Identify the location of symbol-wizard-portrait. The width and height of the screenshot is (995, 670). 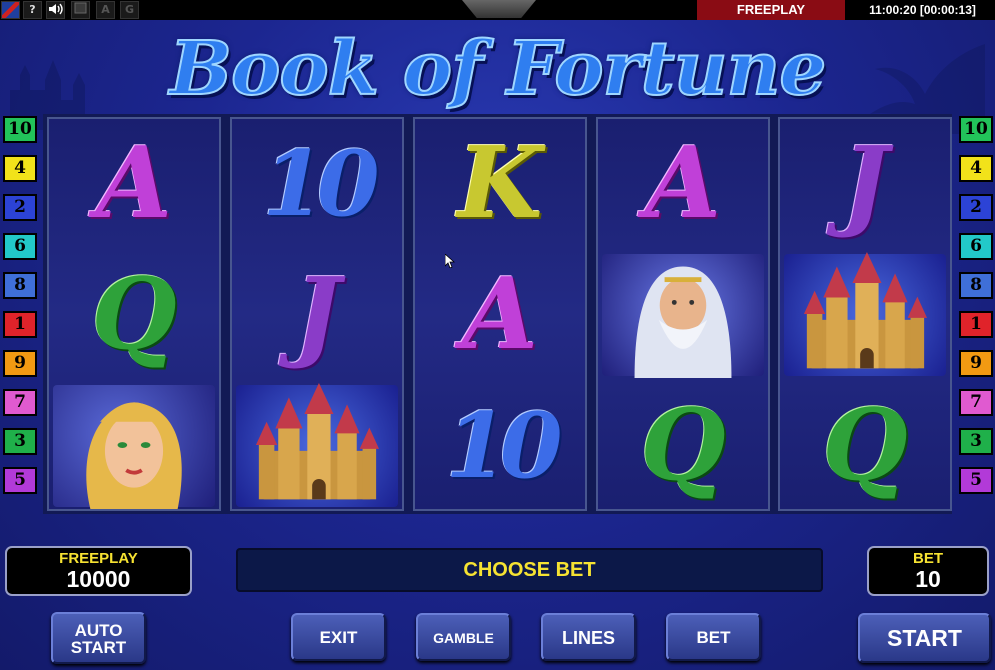
(683, 315).